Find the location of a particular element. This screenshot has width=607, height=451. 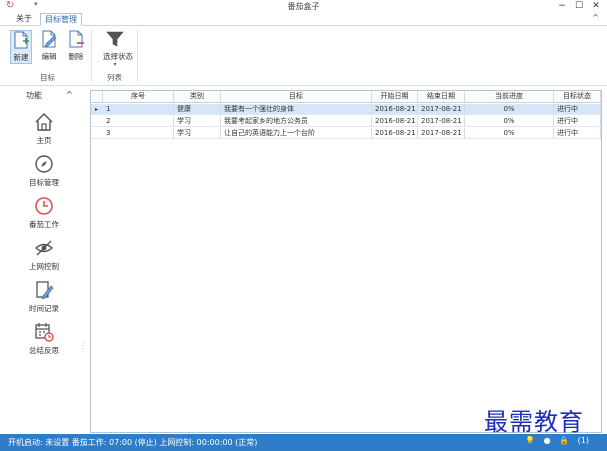

window-title: 番茄盒子 is located at coordinates (303, 6).